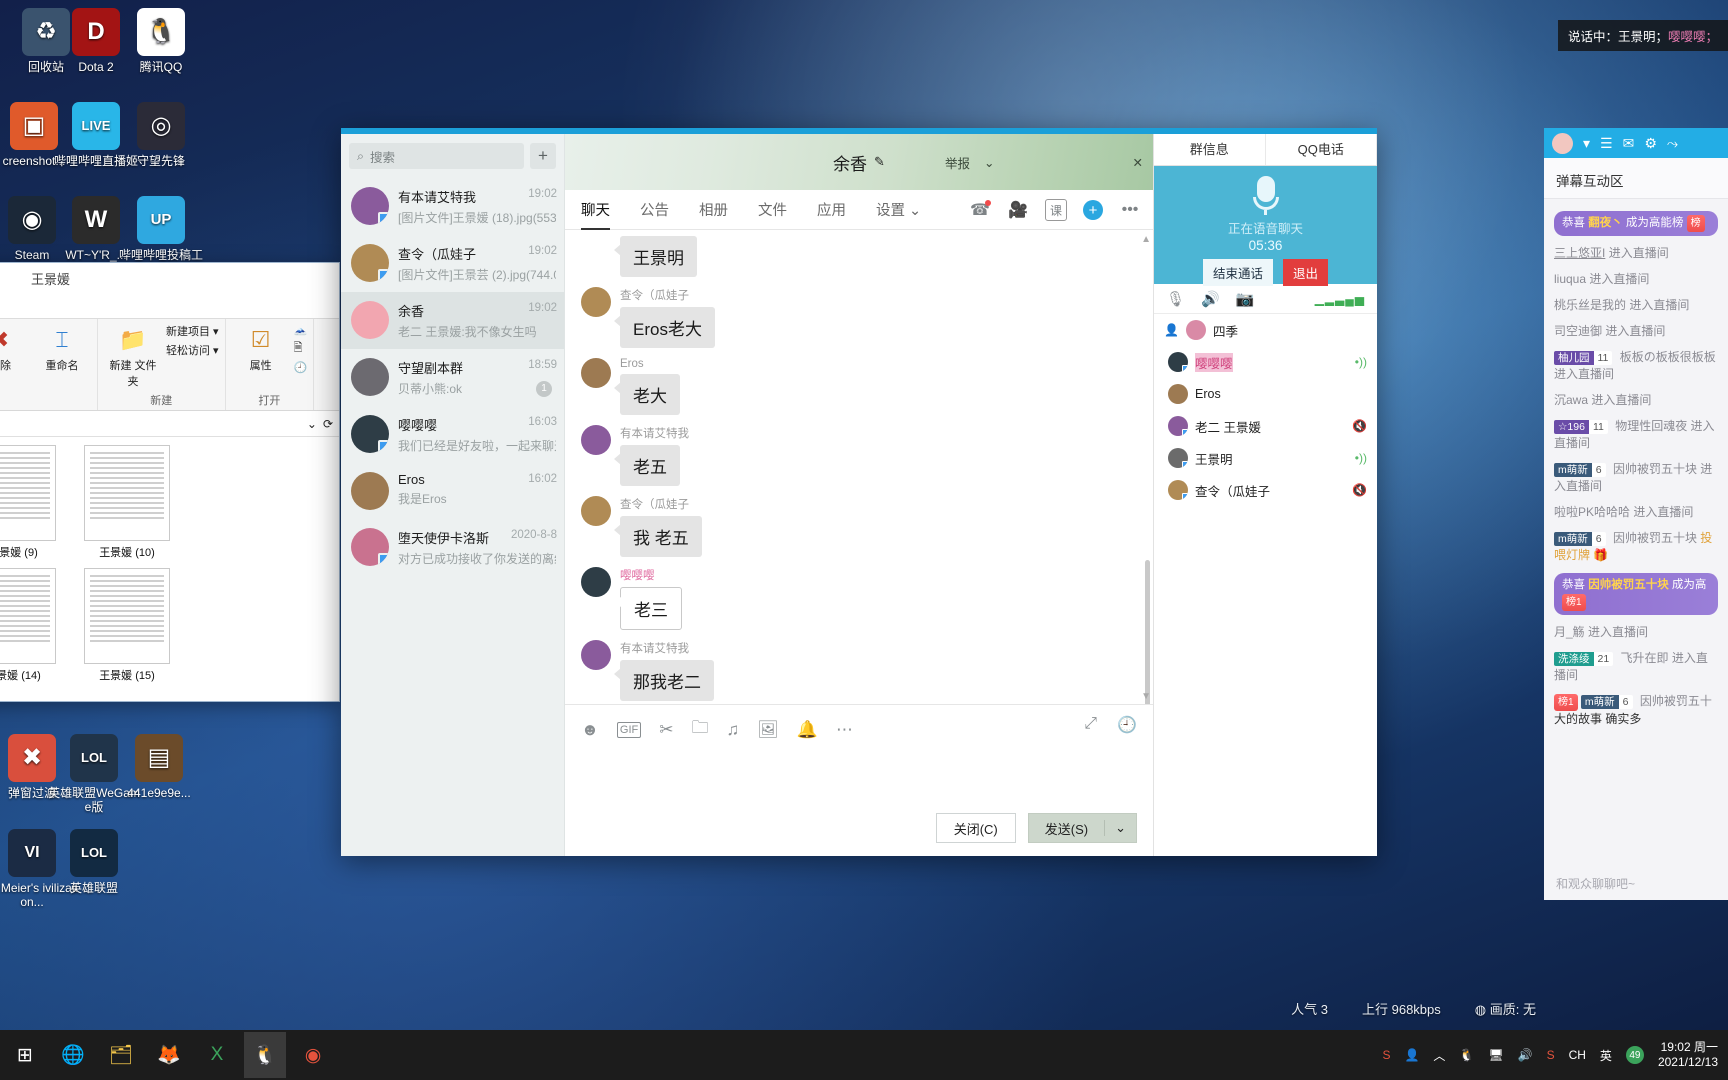 The width and height of the screenshot is (1728, 1080). I want to click on add-icon: +, so click(1093, 210).